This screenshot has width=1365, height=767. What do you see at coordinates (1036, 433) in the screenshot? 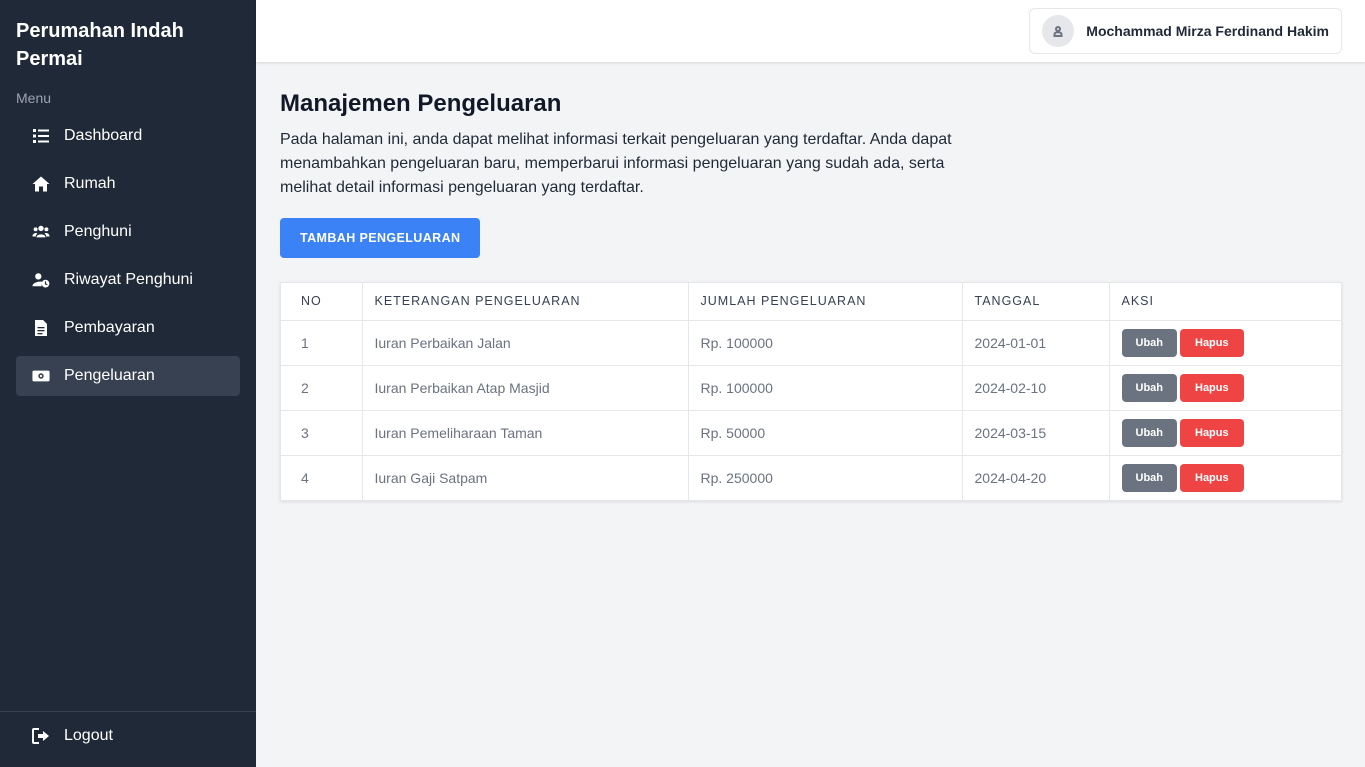
I see `cell-tanggal: 2024-03-15` at bounding box center [1036, 433].